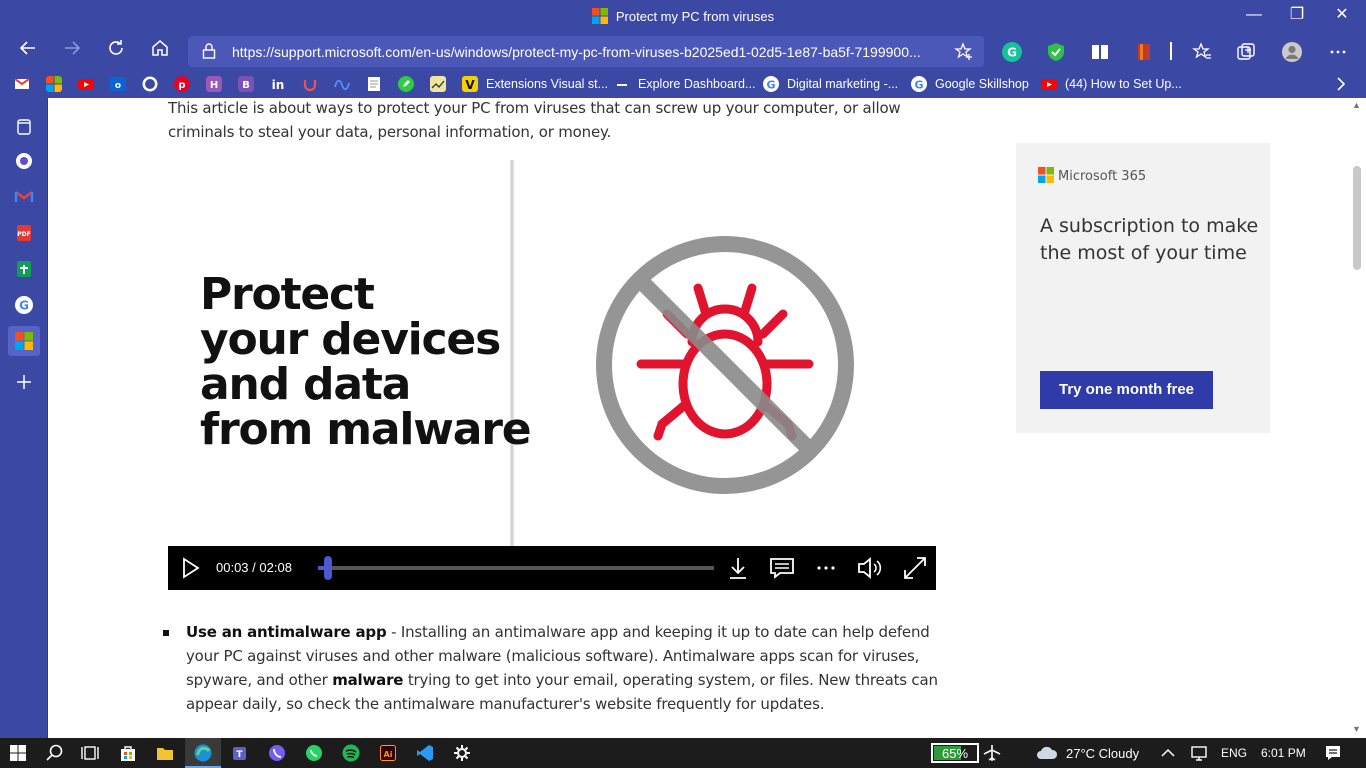 The width and height of the screenshot is (1366, 768). What do you see at coordinates (406, 84) in the screenshot?
I see `pencil-app-icon` at bounding box center [406, 84].